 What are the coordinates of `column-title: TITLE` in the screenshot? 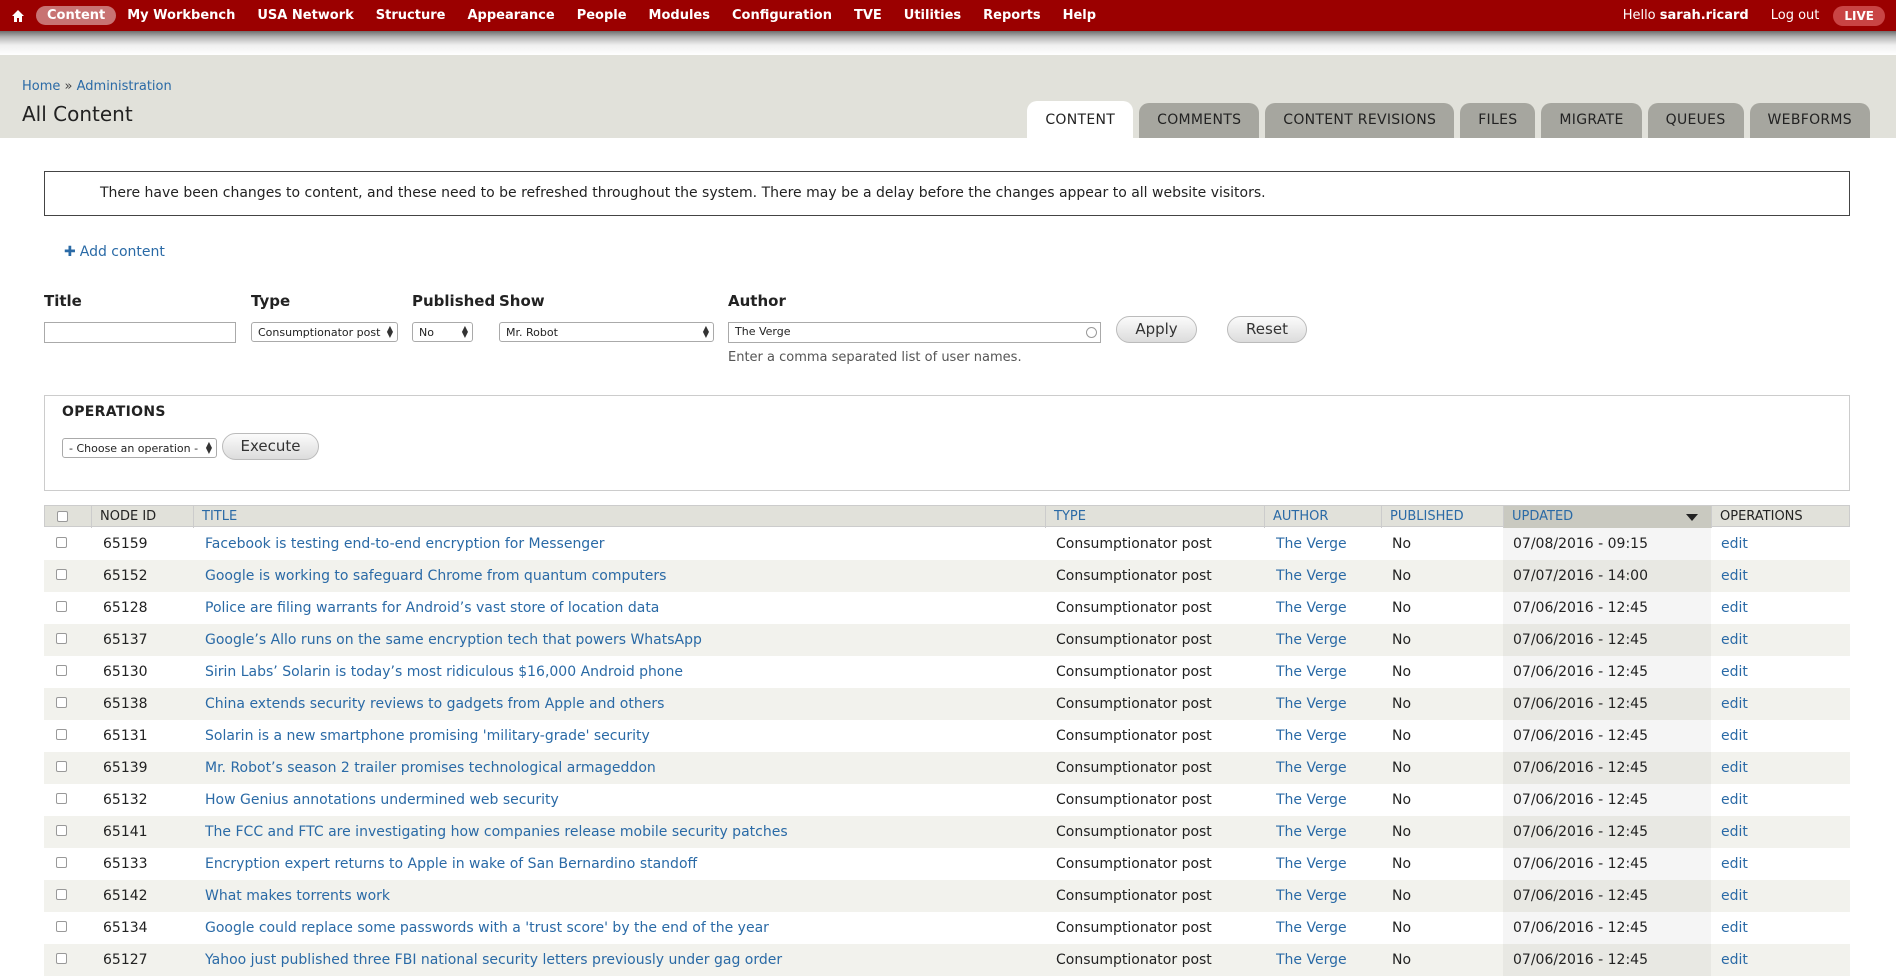 It's located at (620, 517).